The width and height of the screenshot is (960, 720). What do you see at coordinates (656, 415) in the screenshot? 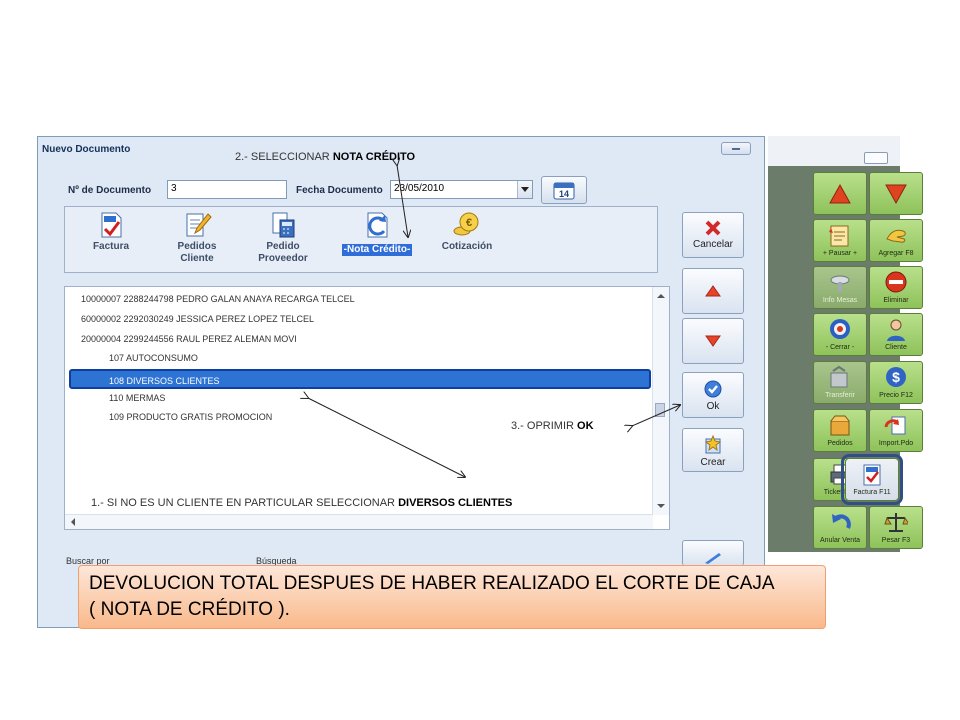
I see `arrow-step3` at bounding box center [656, 415].